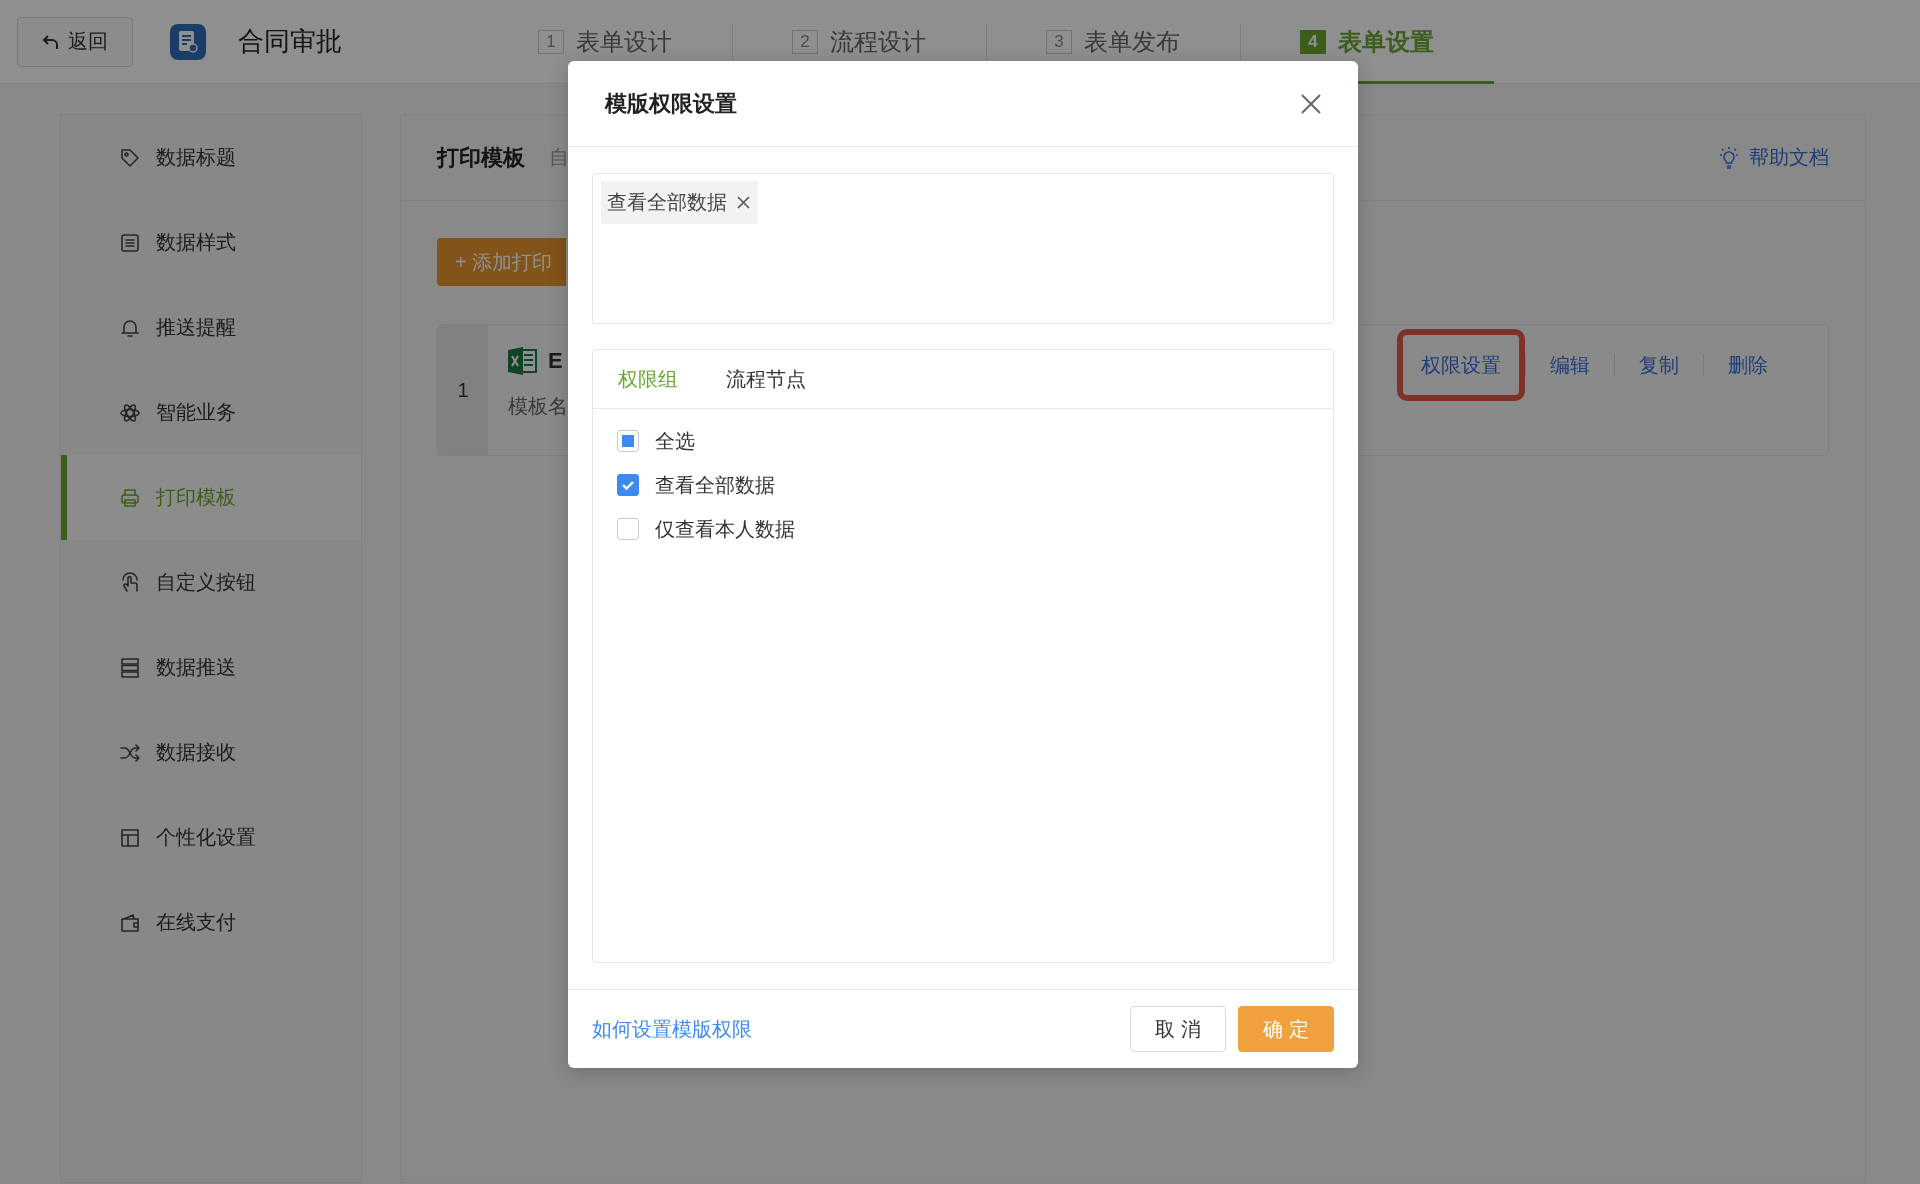 This screenshot has height=1184, width=1920. What do you see at coordinates (1132, 41) in the screenshot?
I see `step-label: 表单发布` at bounding box center [1132, 41].